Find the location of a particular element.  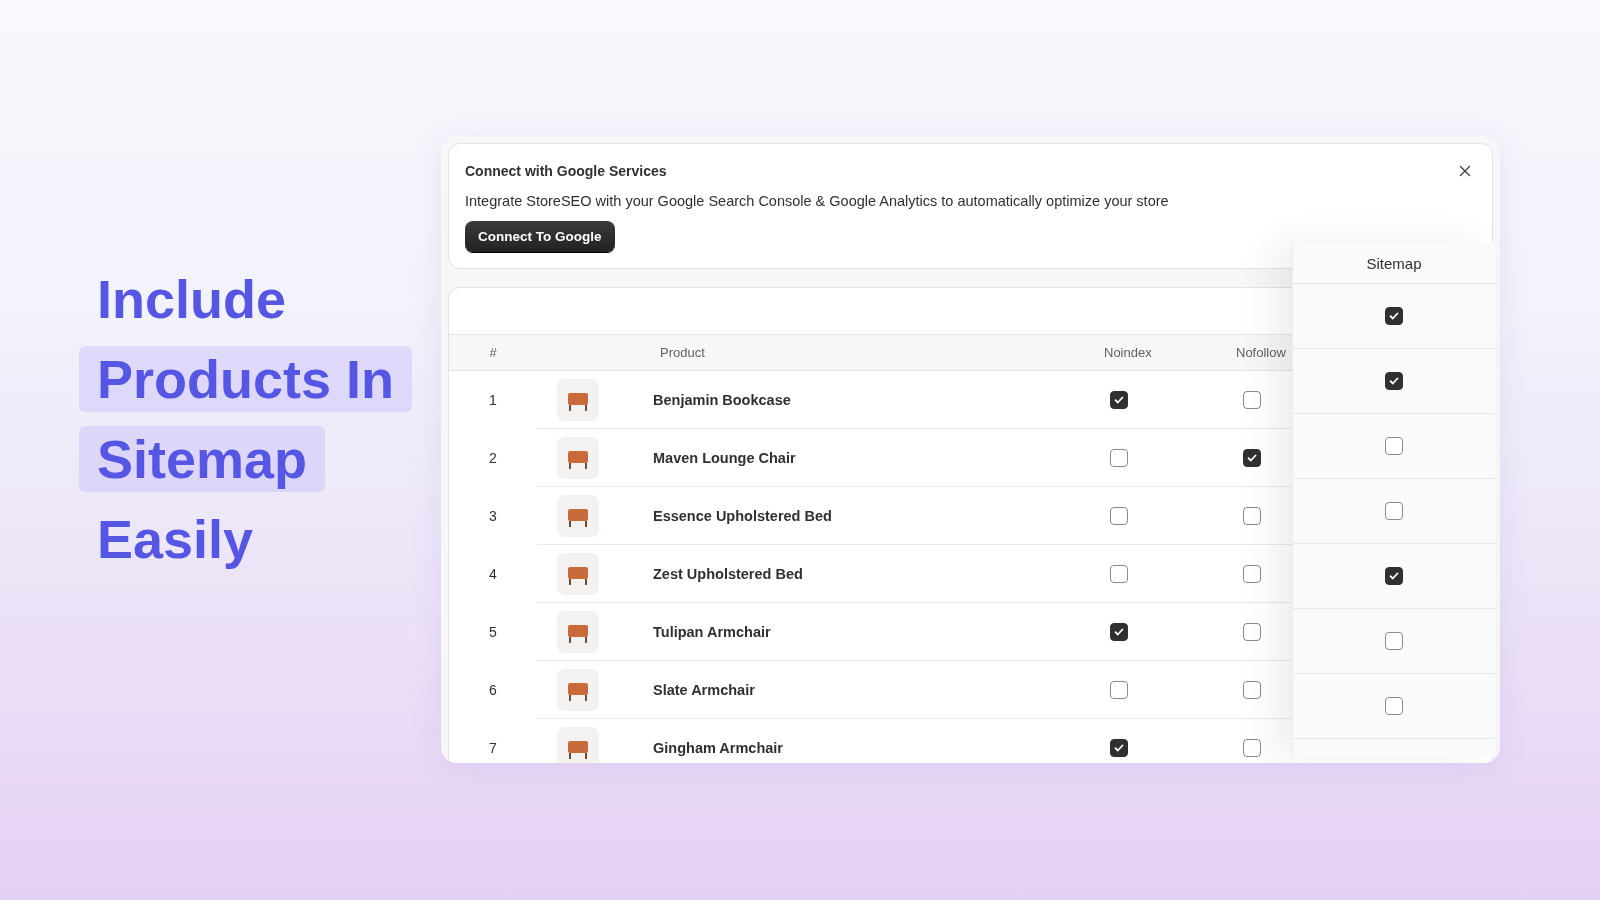

connect-button: Connect To Google is located at coordinates (540, 236).